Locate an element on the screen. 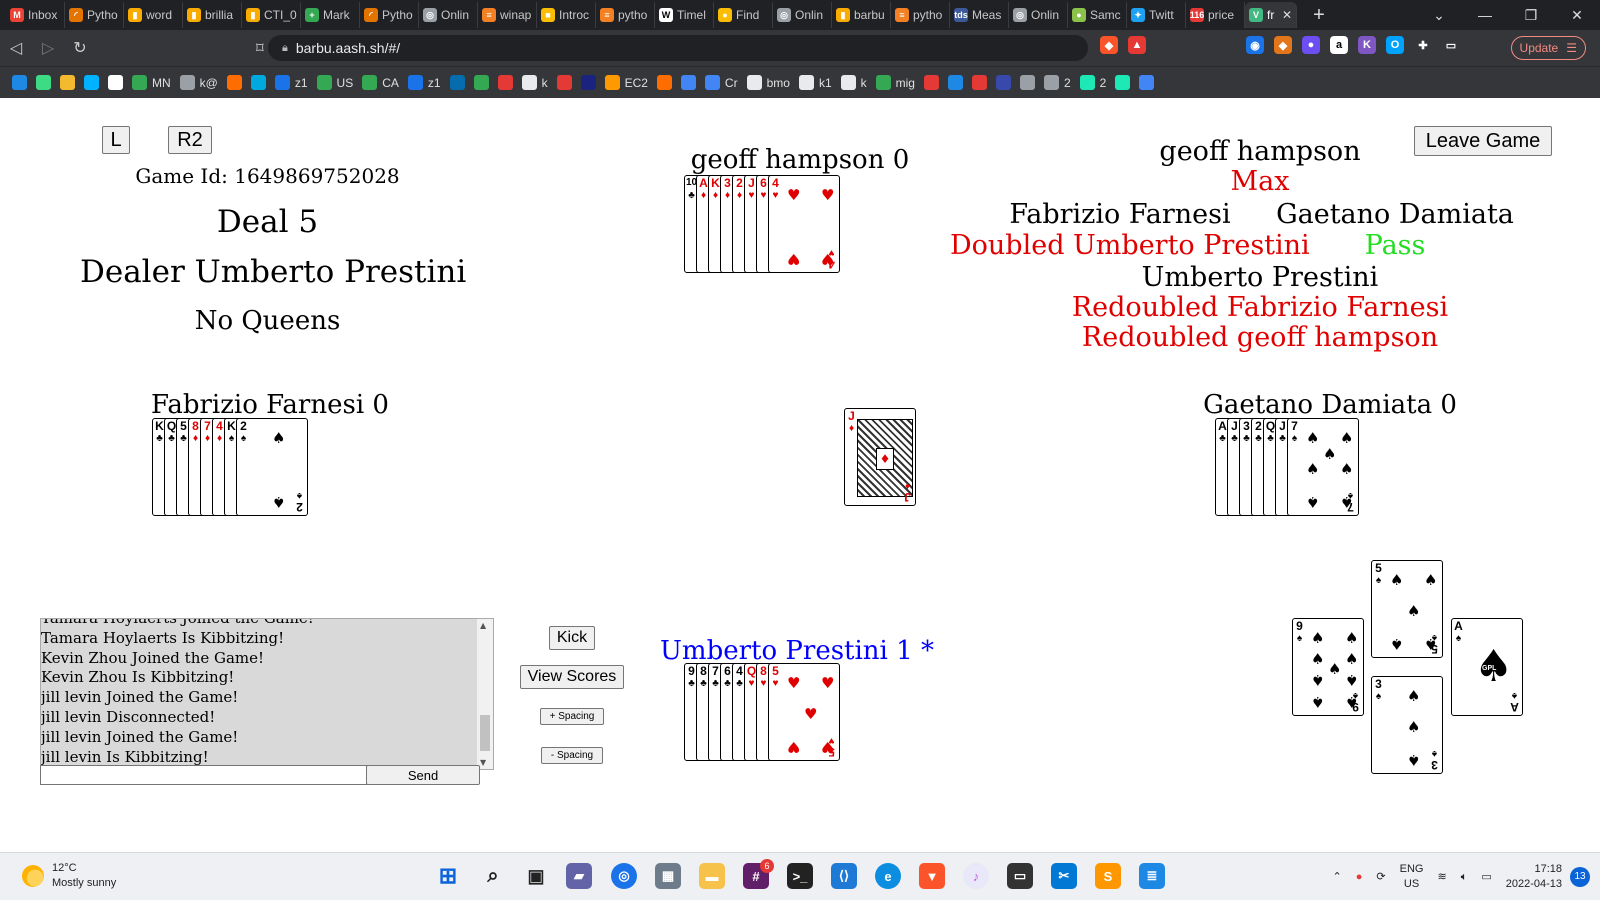 Image resolution: width=1600 pixels, height=900 pixels. tab-search-icon: ⌄ is located at coordinates (1439, 15).